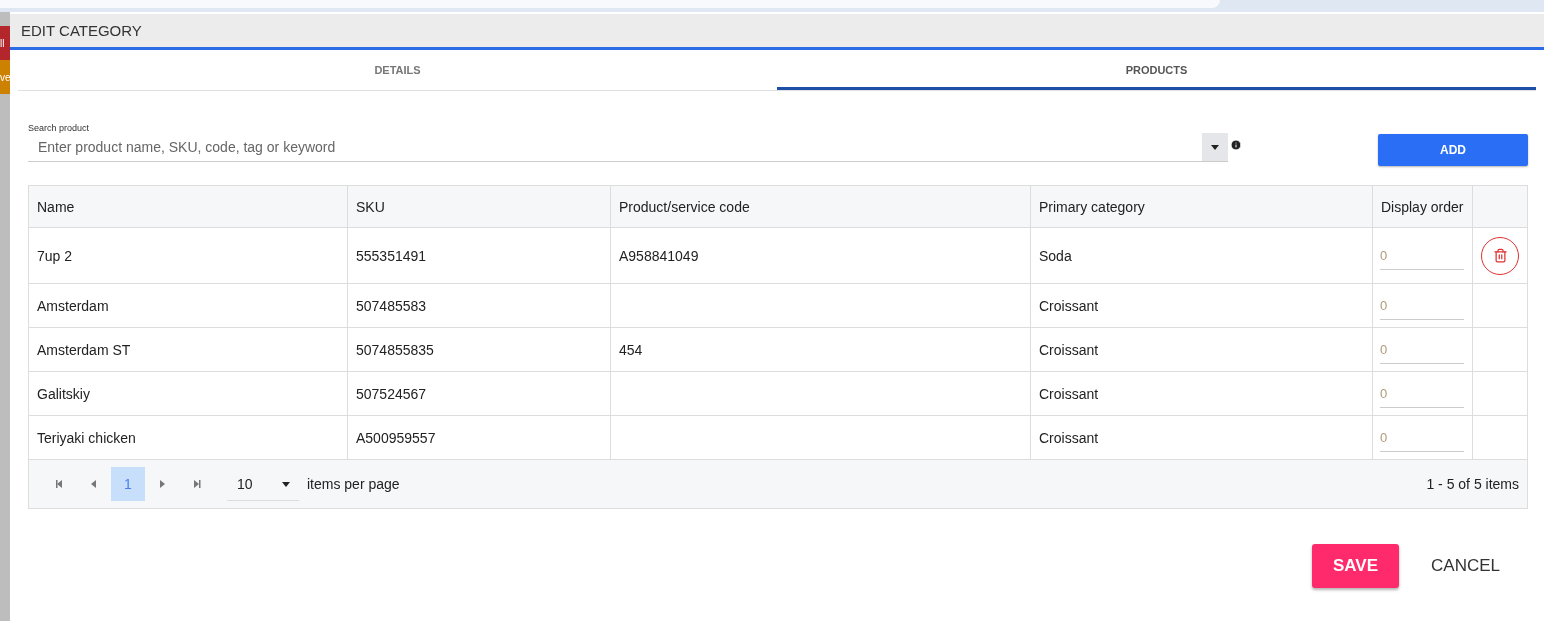 The image size is (1544, 621). What do you see at coordinates (188, 349) in the screenshot?
I see `table-cell: Amsterdam ST` at bounding box center [188, 349].